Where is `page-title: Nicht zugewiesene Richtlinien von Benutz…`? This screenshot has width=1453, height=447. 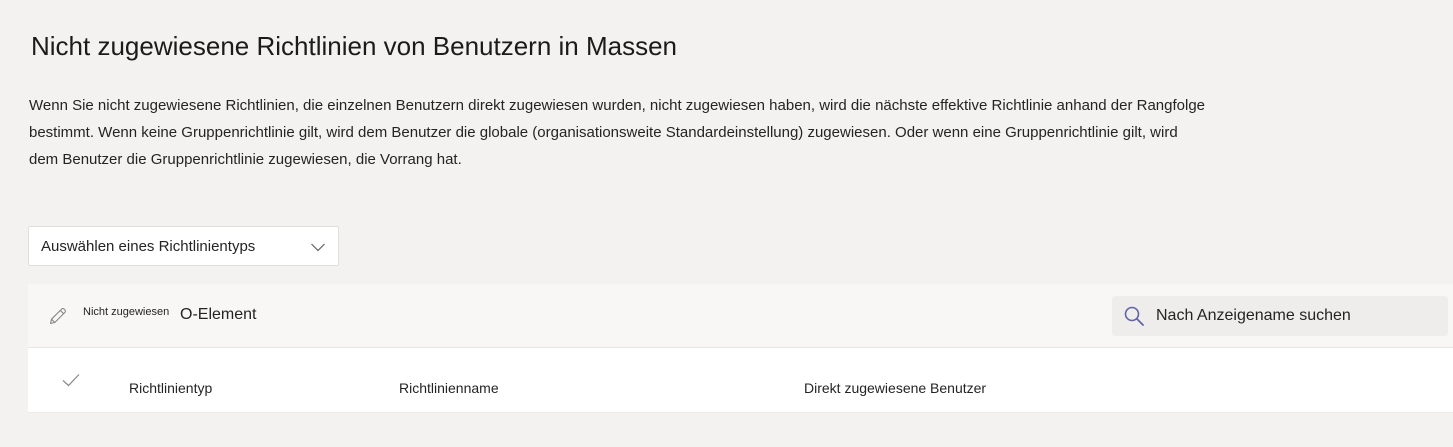 page-title: Nicht zugewiesene Richtlinien von Benutz… is located at coordinates (354, 46).